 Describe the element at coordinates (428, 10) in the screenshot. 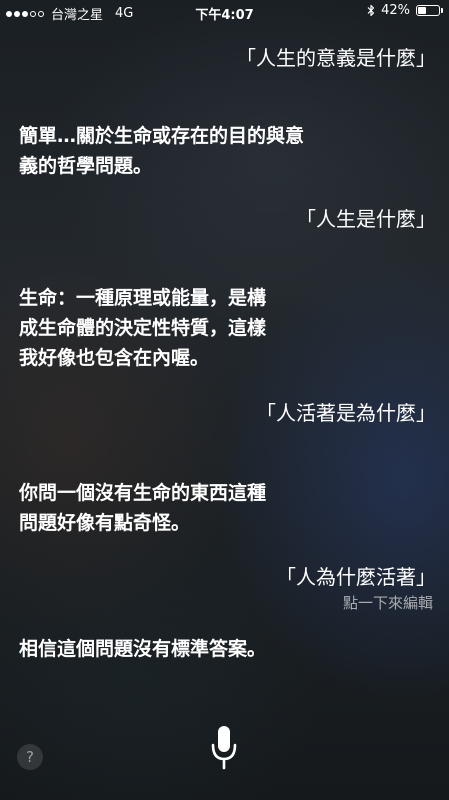

I see `battery-icon` at that location.